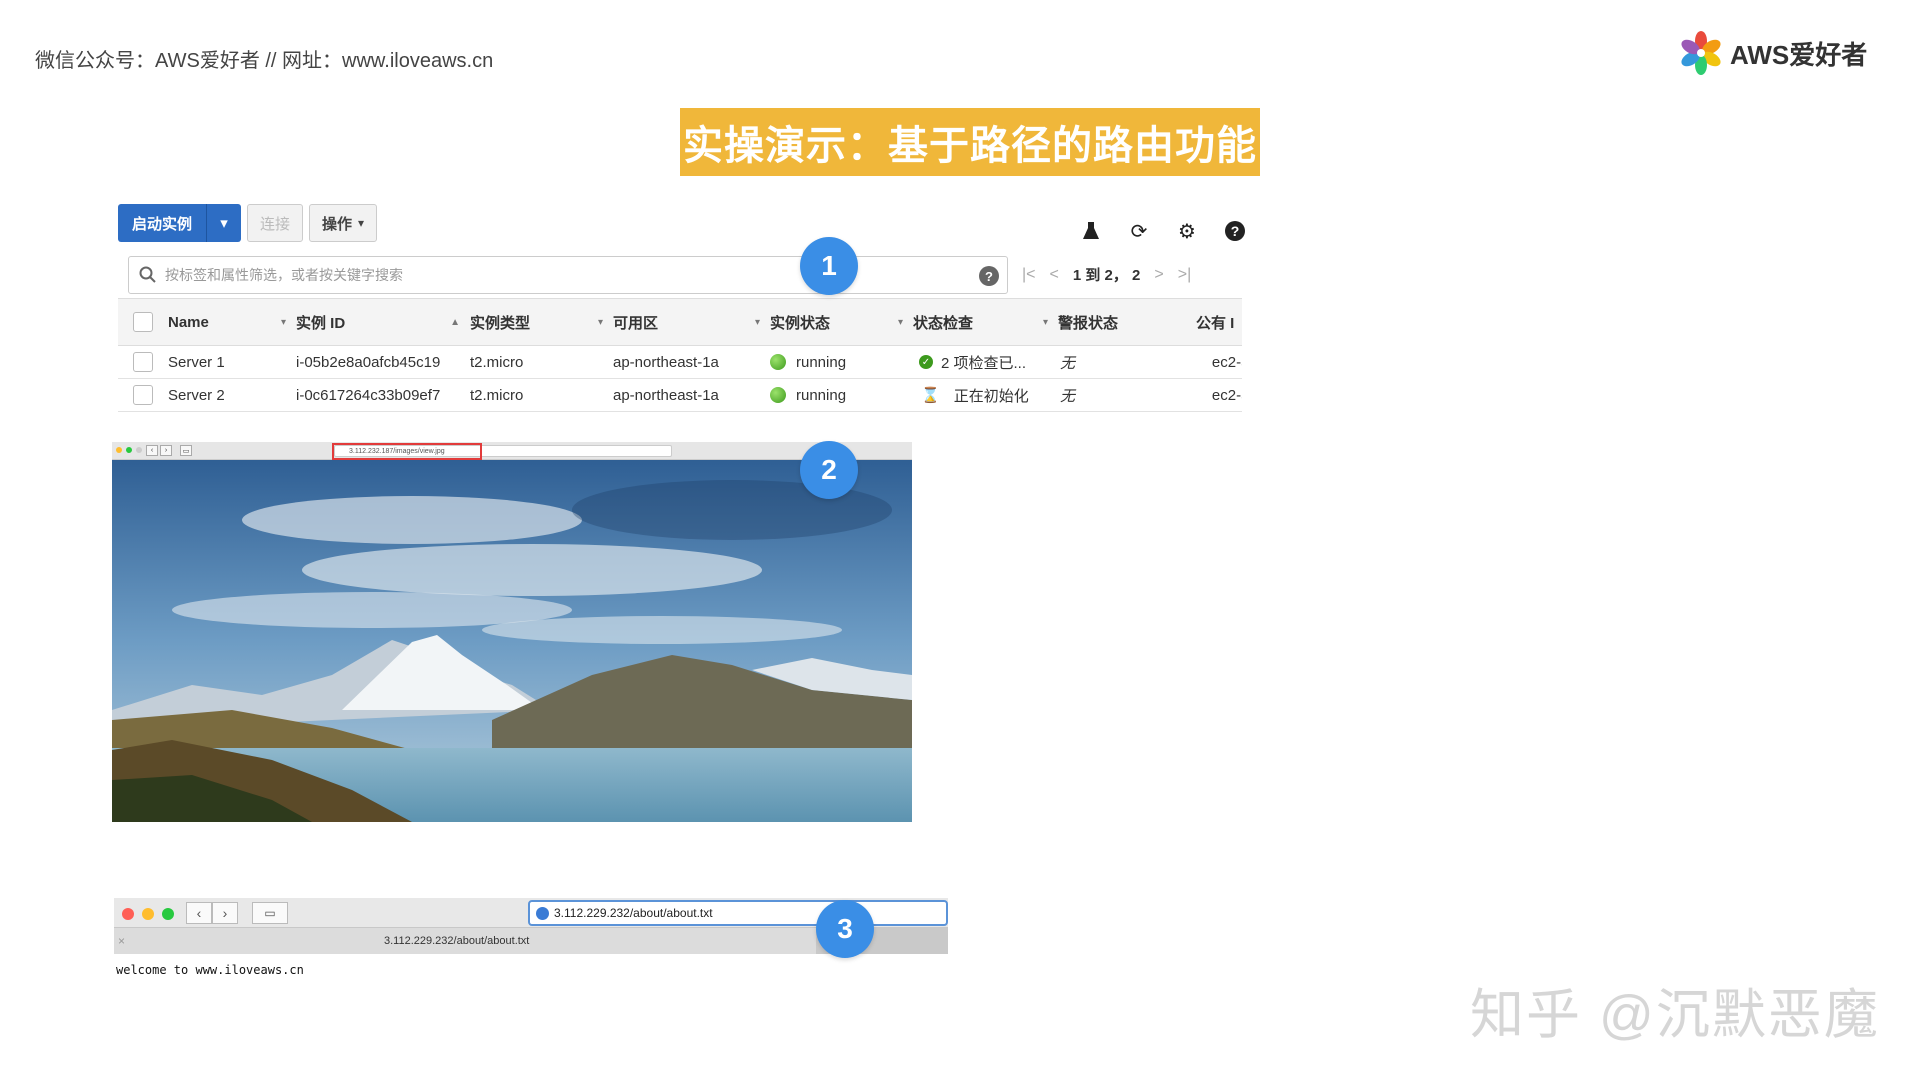  Describe the element at coordinates (970, 142) in the screenshot. I see `slide-title: 实操演示：基于路径的路由功能` at that location.